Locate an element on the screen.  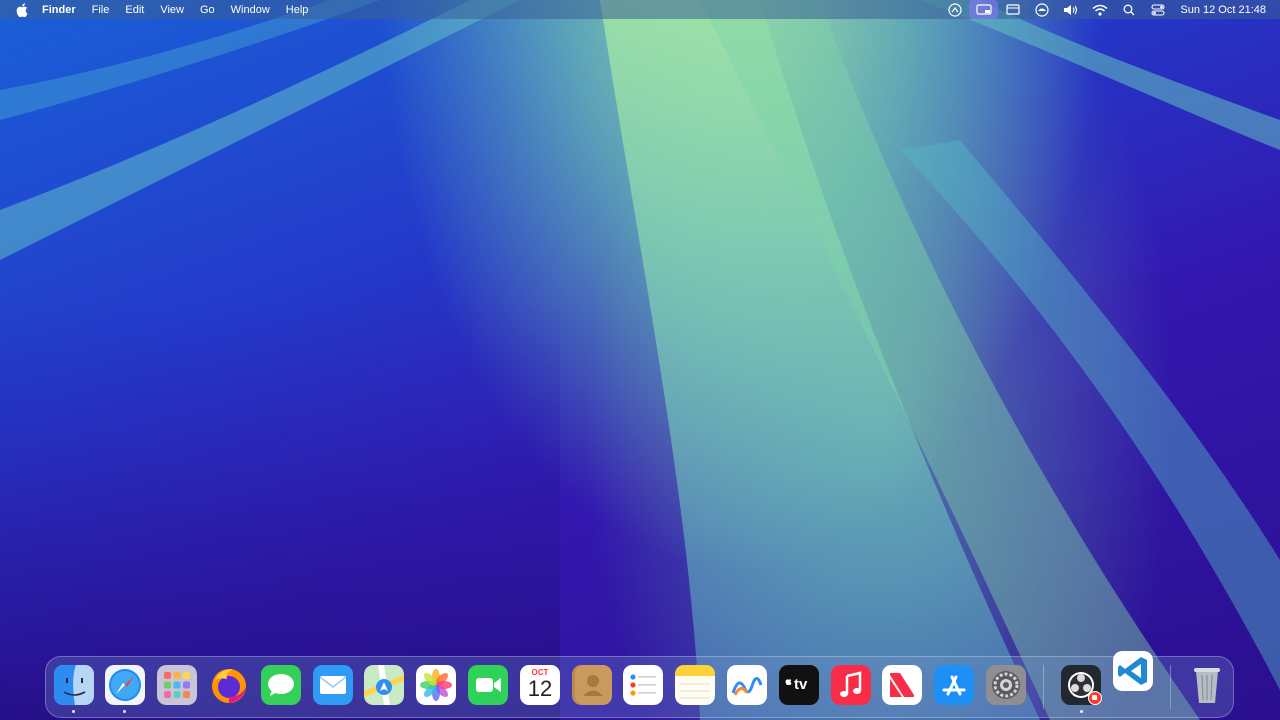
firefox-icon is located at coordinates (229, 685).